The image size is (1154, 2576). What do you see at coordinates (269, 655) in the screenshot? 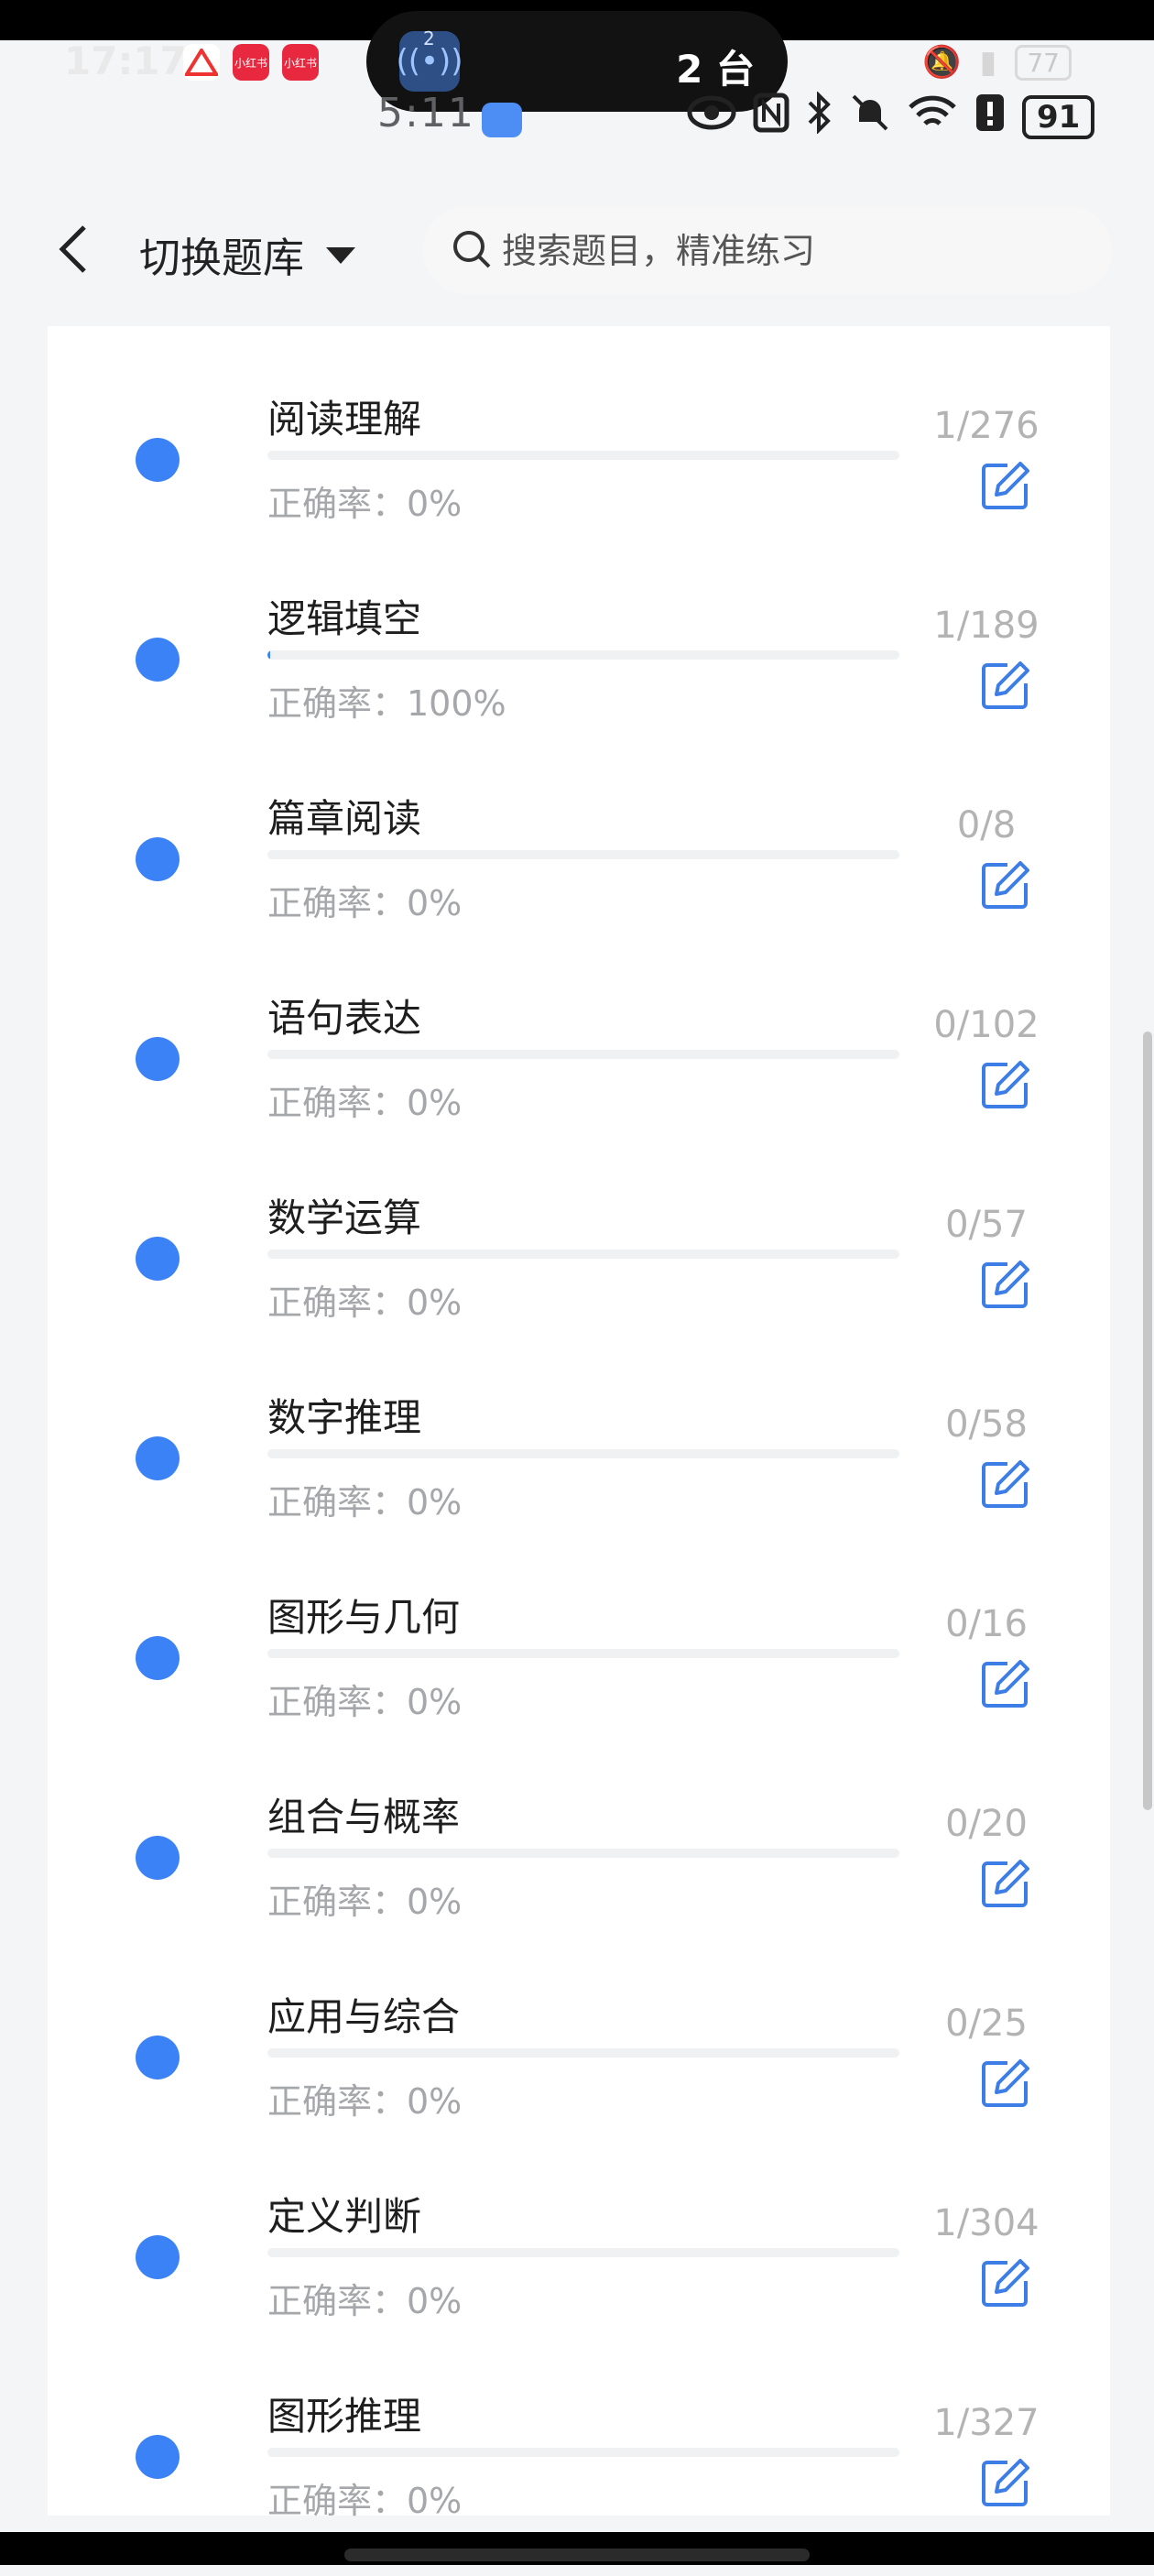
I see `progress-fill` at bounding box center [269, 655].